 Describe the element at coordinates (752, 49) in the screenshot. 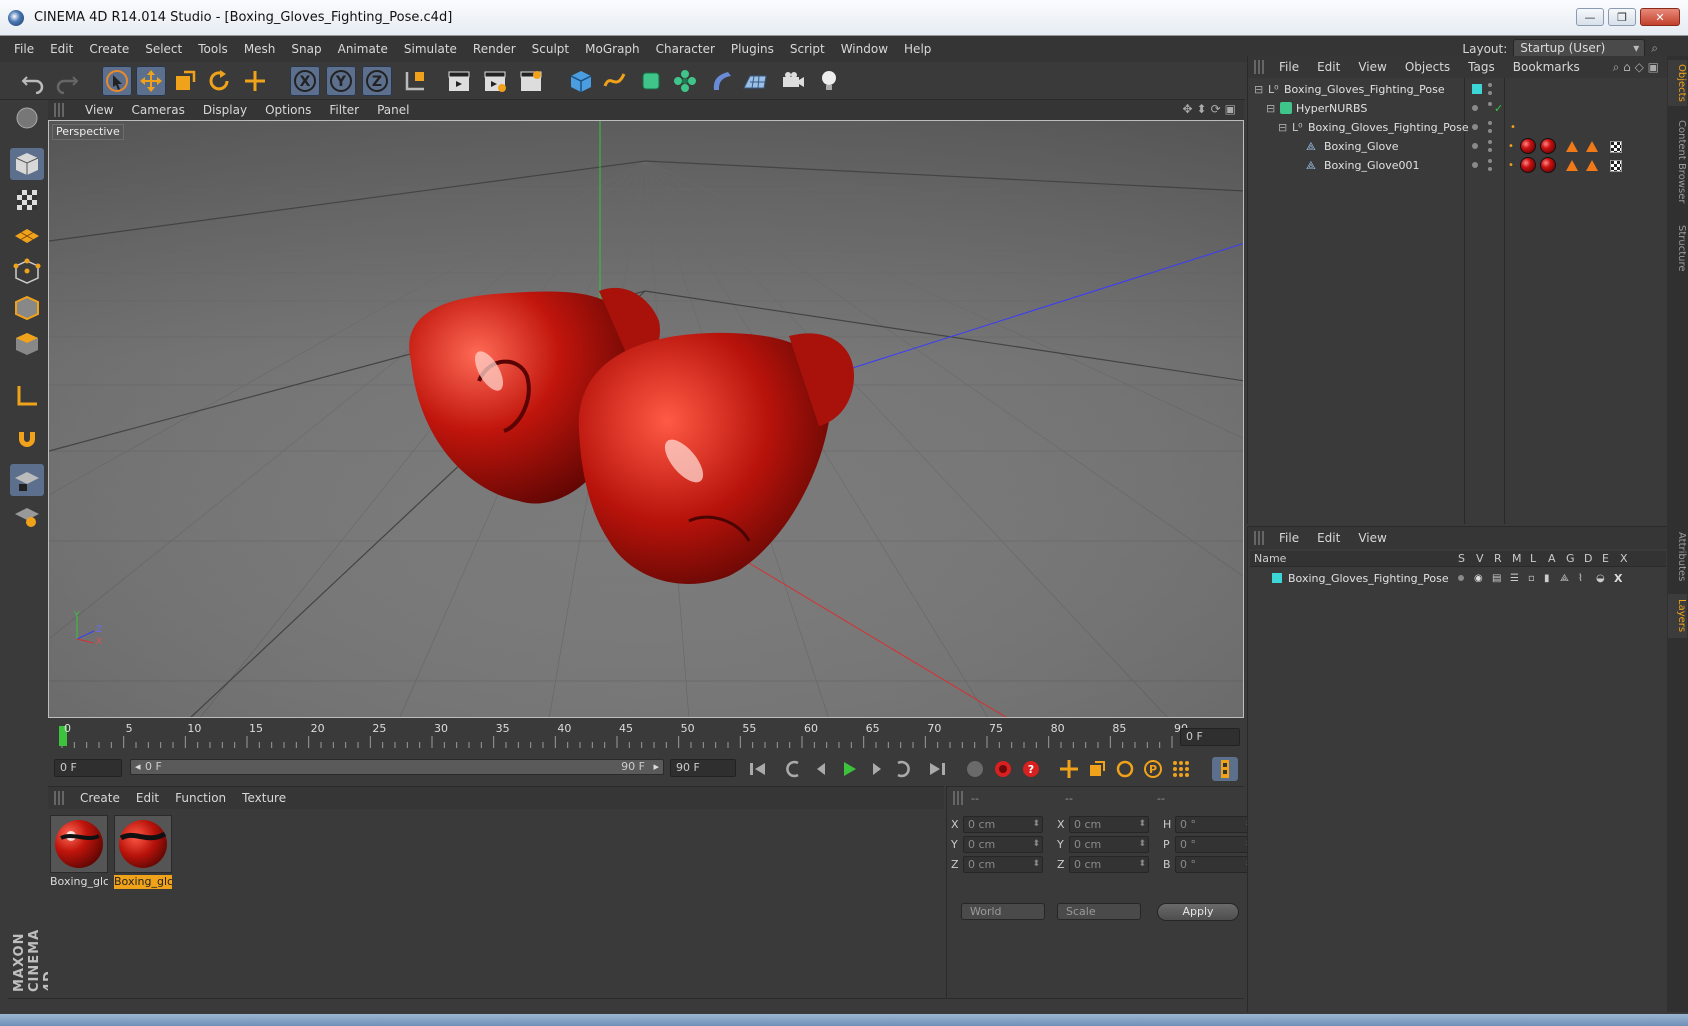

I see `menu-plugins: Plugins` at that location.